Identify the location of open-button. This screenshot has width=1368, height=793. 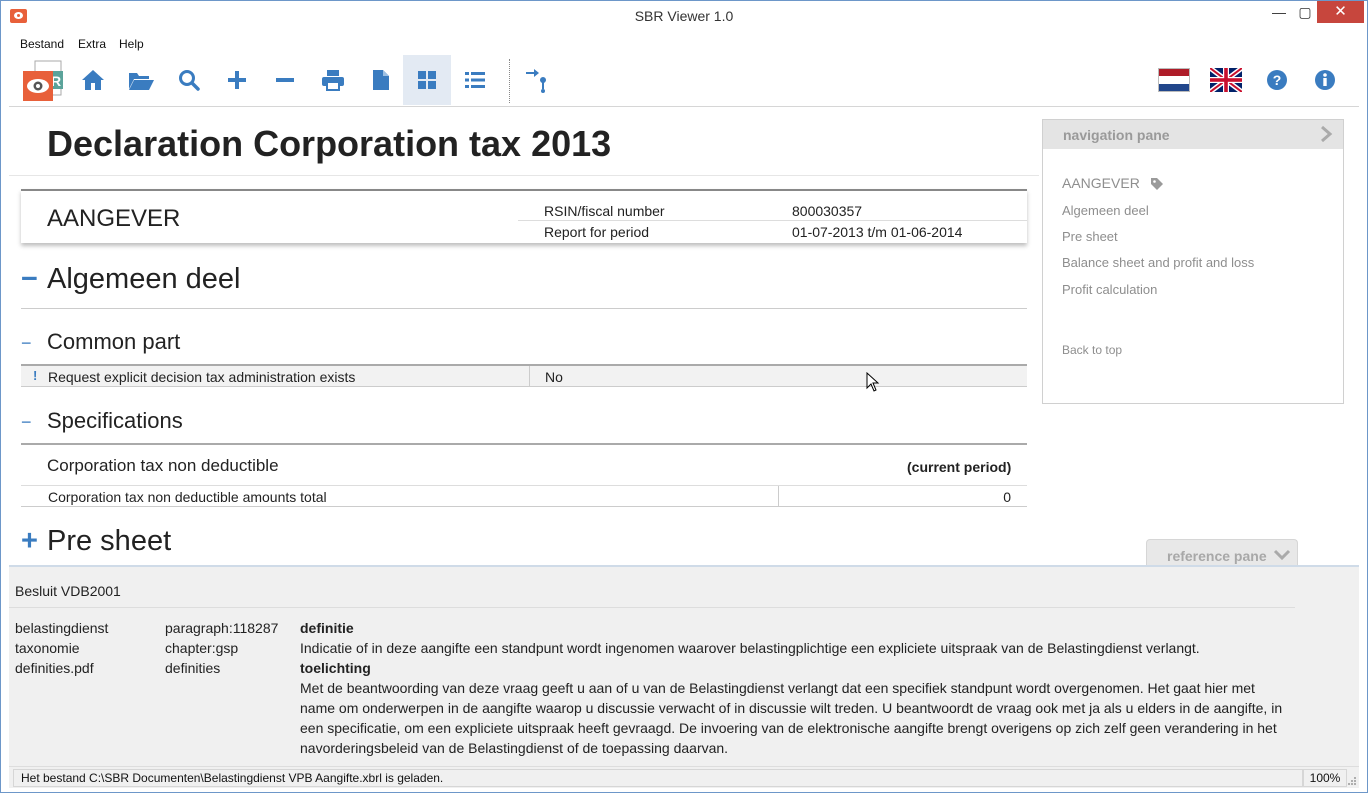
(141, 80).